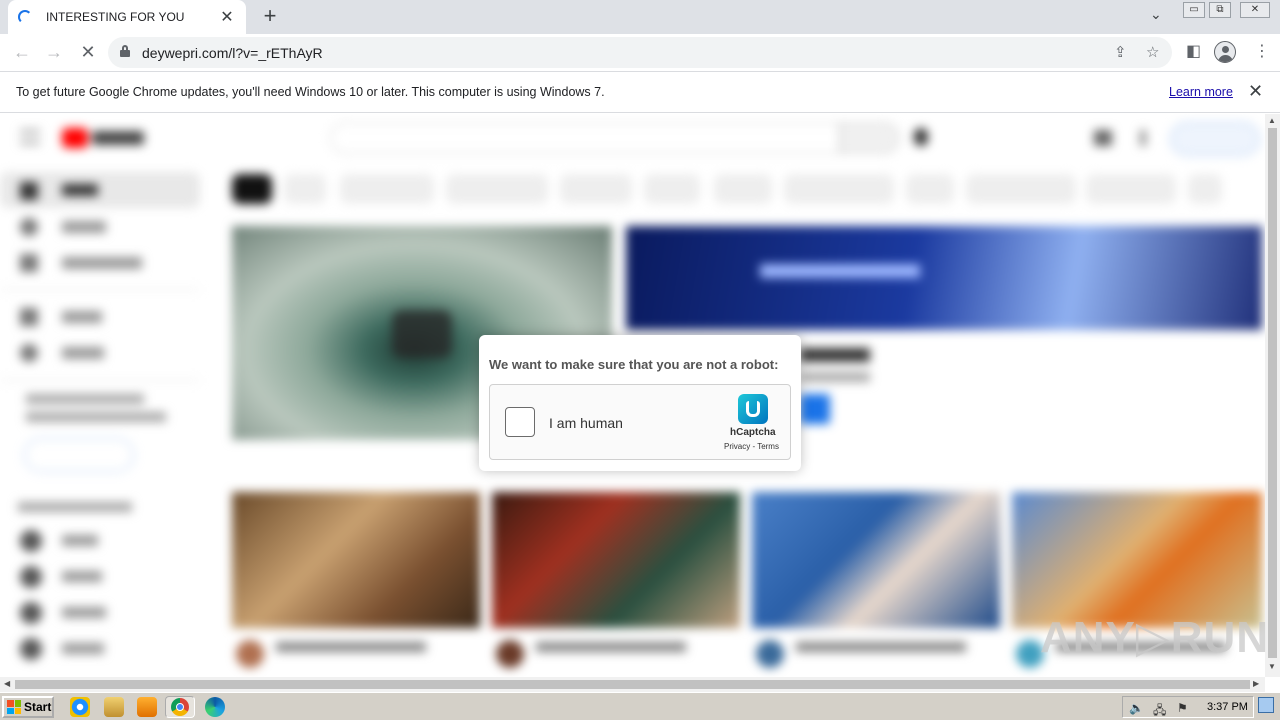  What do you see at coordinates (753, 409) in the screenshot?
I see `hcaptcha-logo-icon` at bounding box center [753, 409].